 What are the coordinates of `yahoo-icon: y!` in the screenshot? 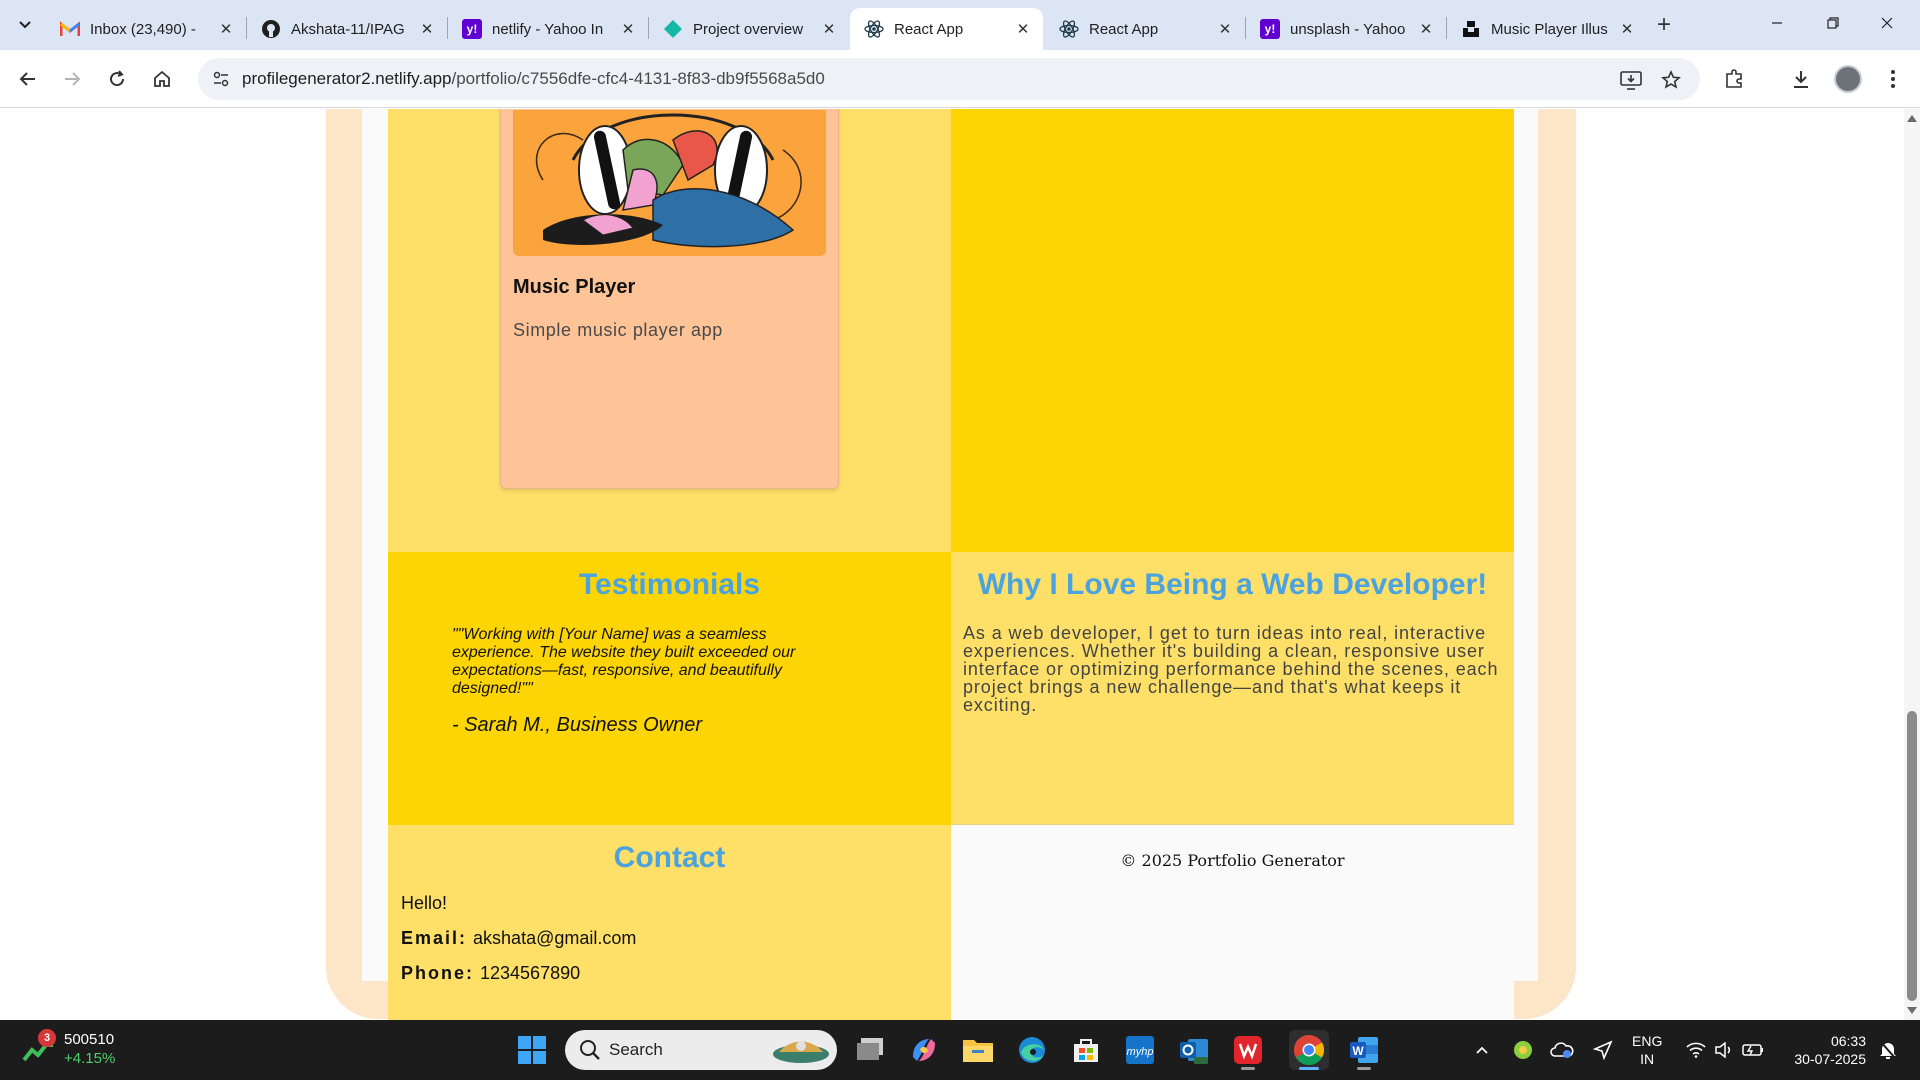 It's located at (472, 29).